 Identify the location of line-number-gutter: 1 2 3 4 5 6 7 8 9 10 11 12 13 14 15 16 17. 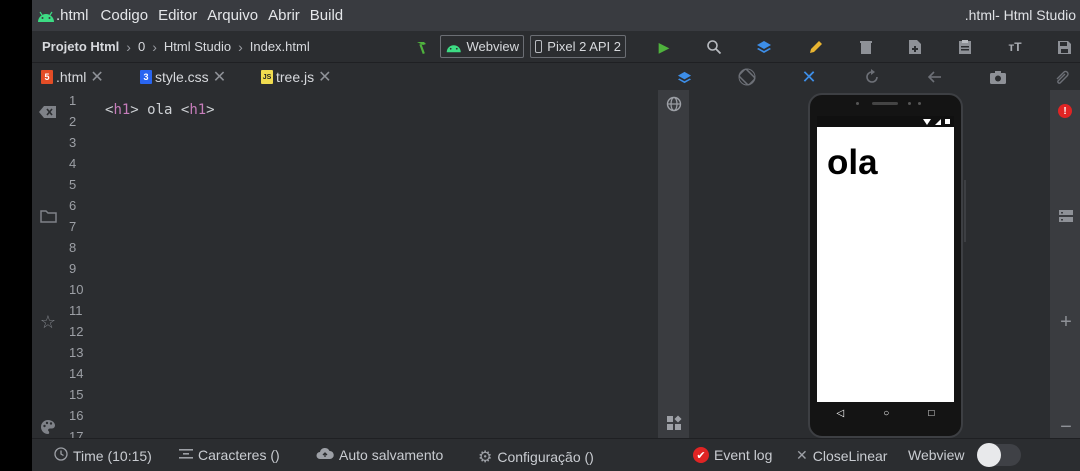
(80, 264).